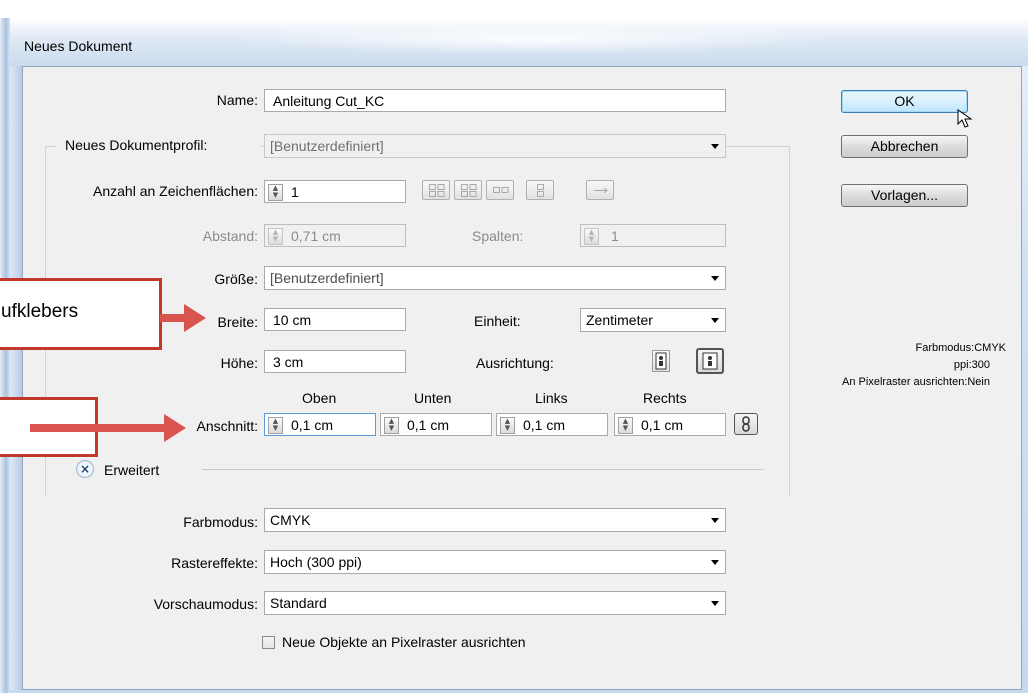 This screenshot has width=1028, height=693. Describe the element at coordinates (665, 398) in the screenshot. I see `bleed-header-right: Rechts` at that location.